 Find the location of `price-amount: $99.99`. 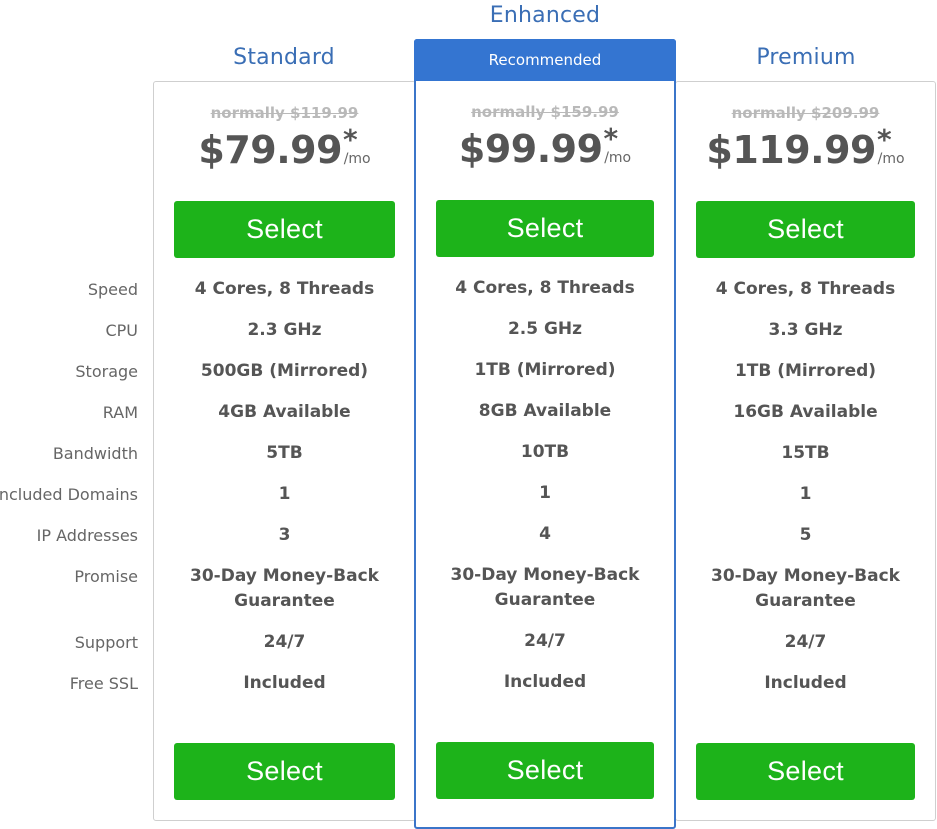

price-amount: $99.99 is located at coordinates (530, 149).